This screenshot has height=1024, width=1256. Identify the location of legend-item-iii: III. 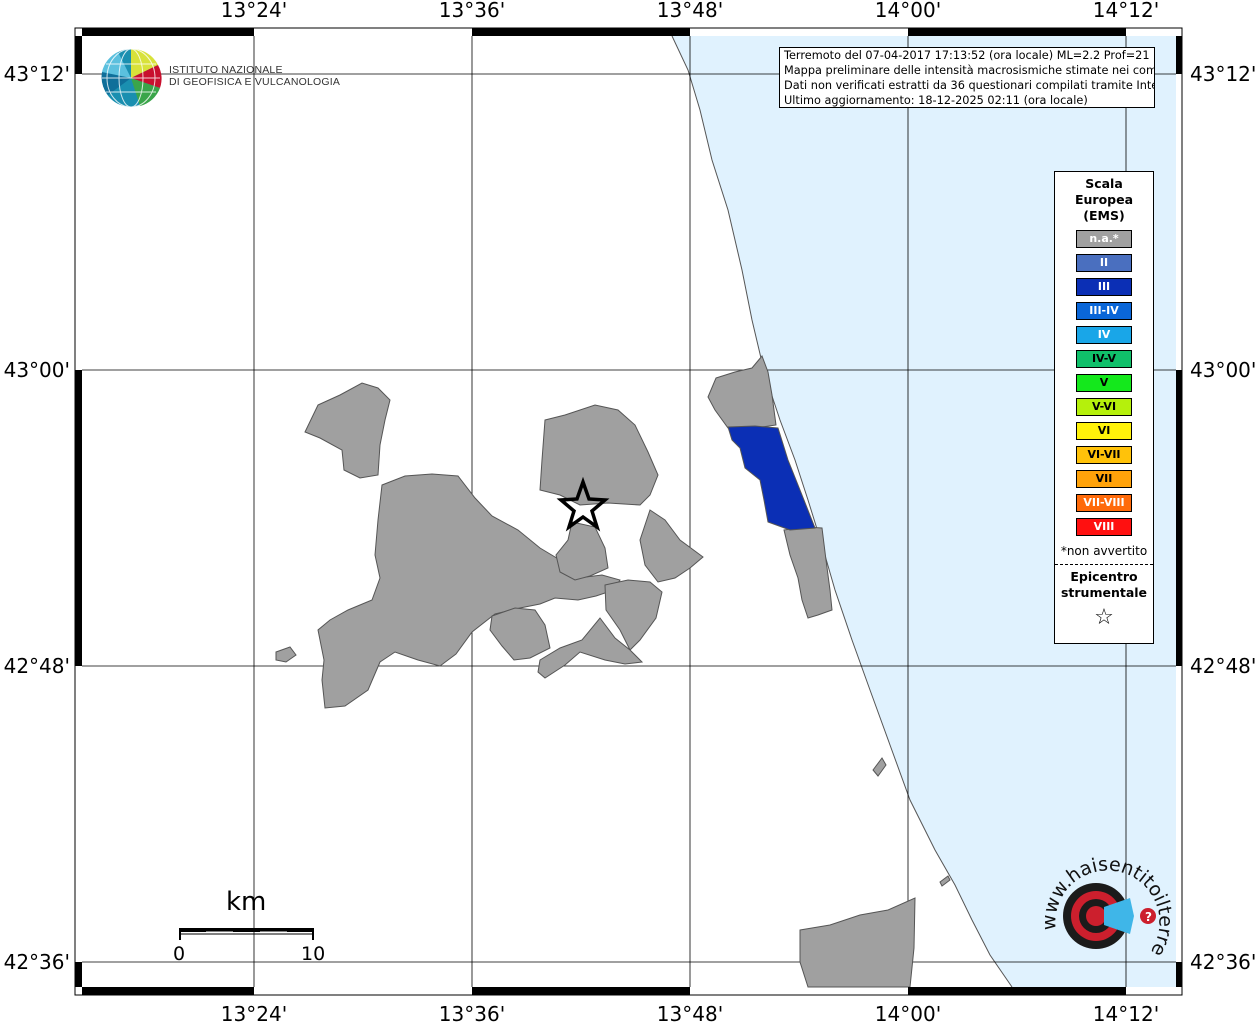
(1104, 287).